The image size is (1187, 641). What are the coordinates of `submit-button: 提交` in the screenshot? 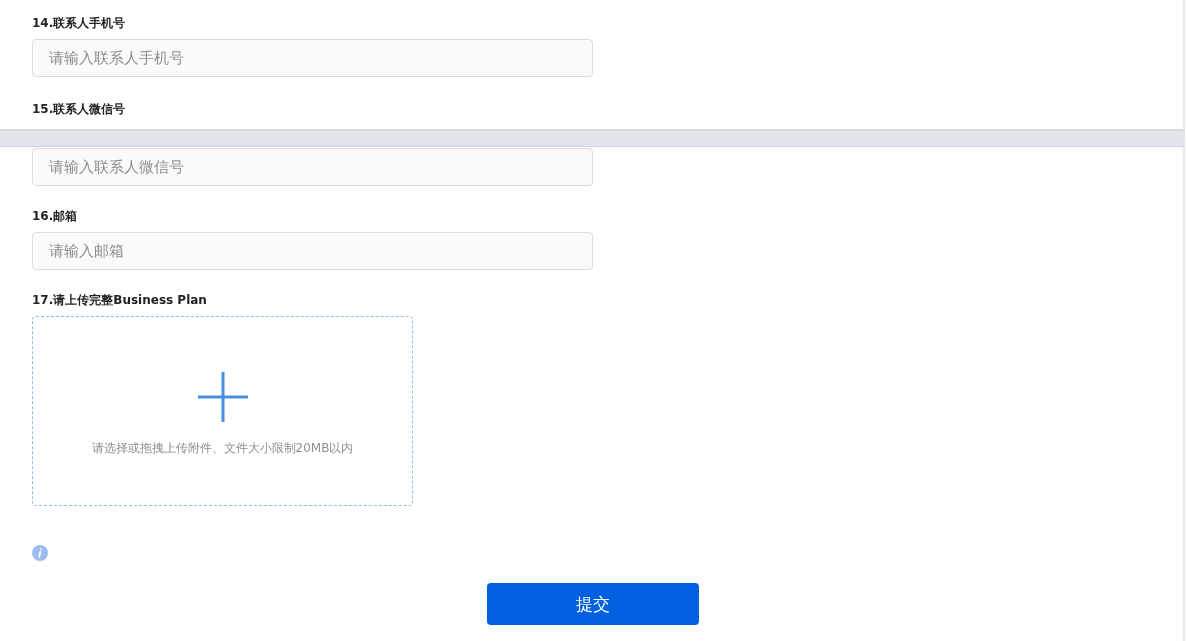 It's located at (593, 604).